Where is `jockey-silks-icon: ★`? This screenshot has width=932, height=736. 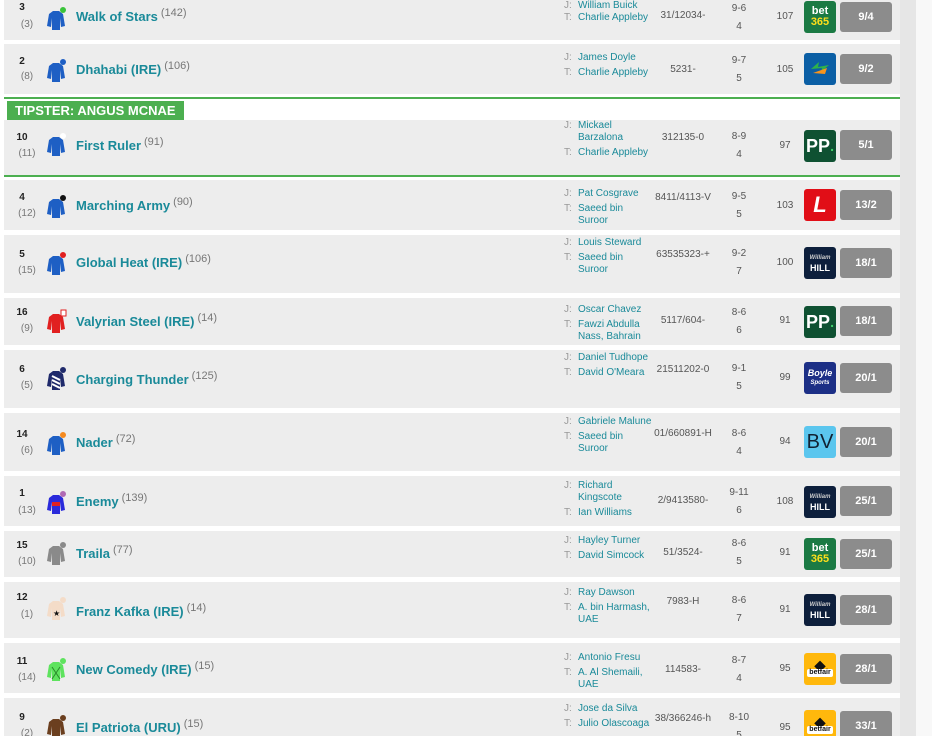 jockey-silks-icon: ★ is located at coordinates (56, 608).